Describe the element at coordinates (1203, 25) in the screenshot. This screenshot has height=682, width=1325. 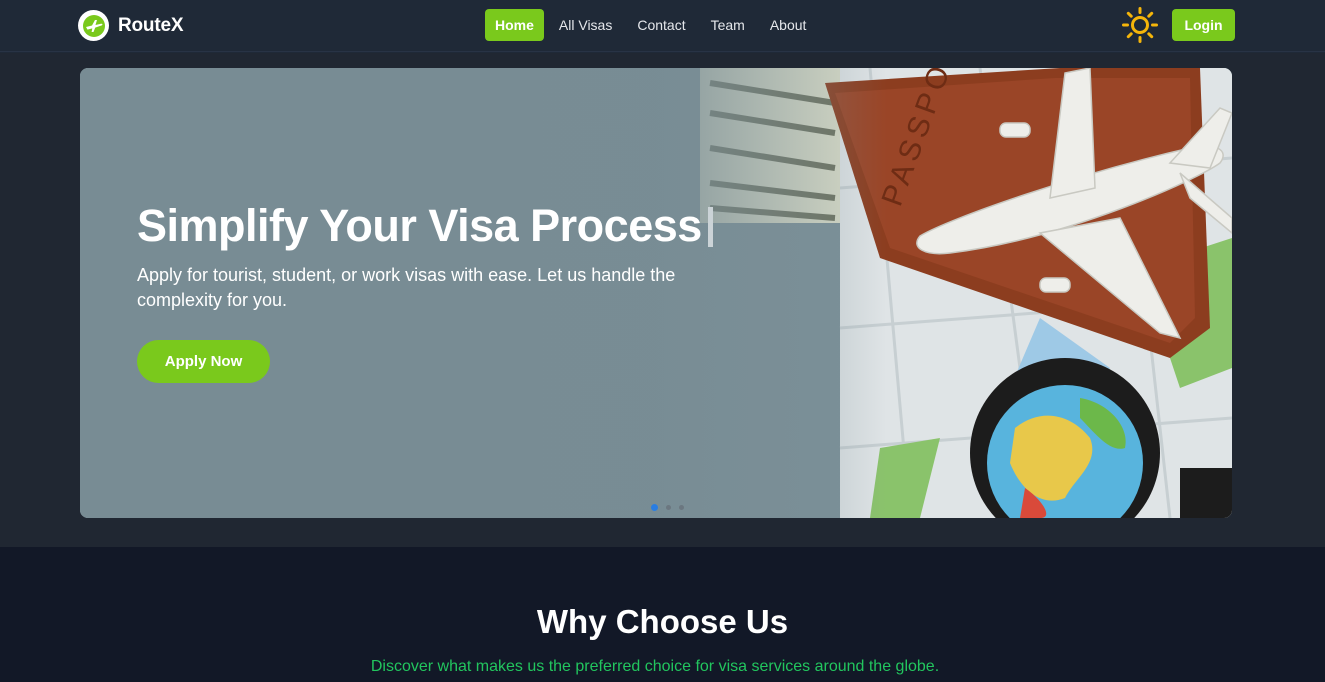
I see `login-button: Login` at that location.